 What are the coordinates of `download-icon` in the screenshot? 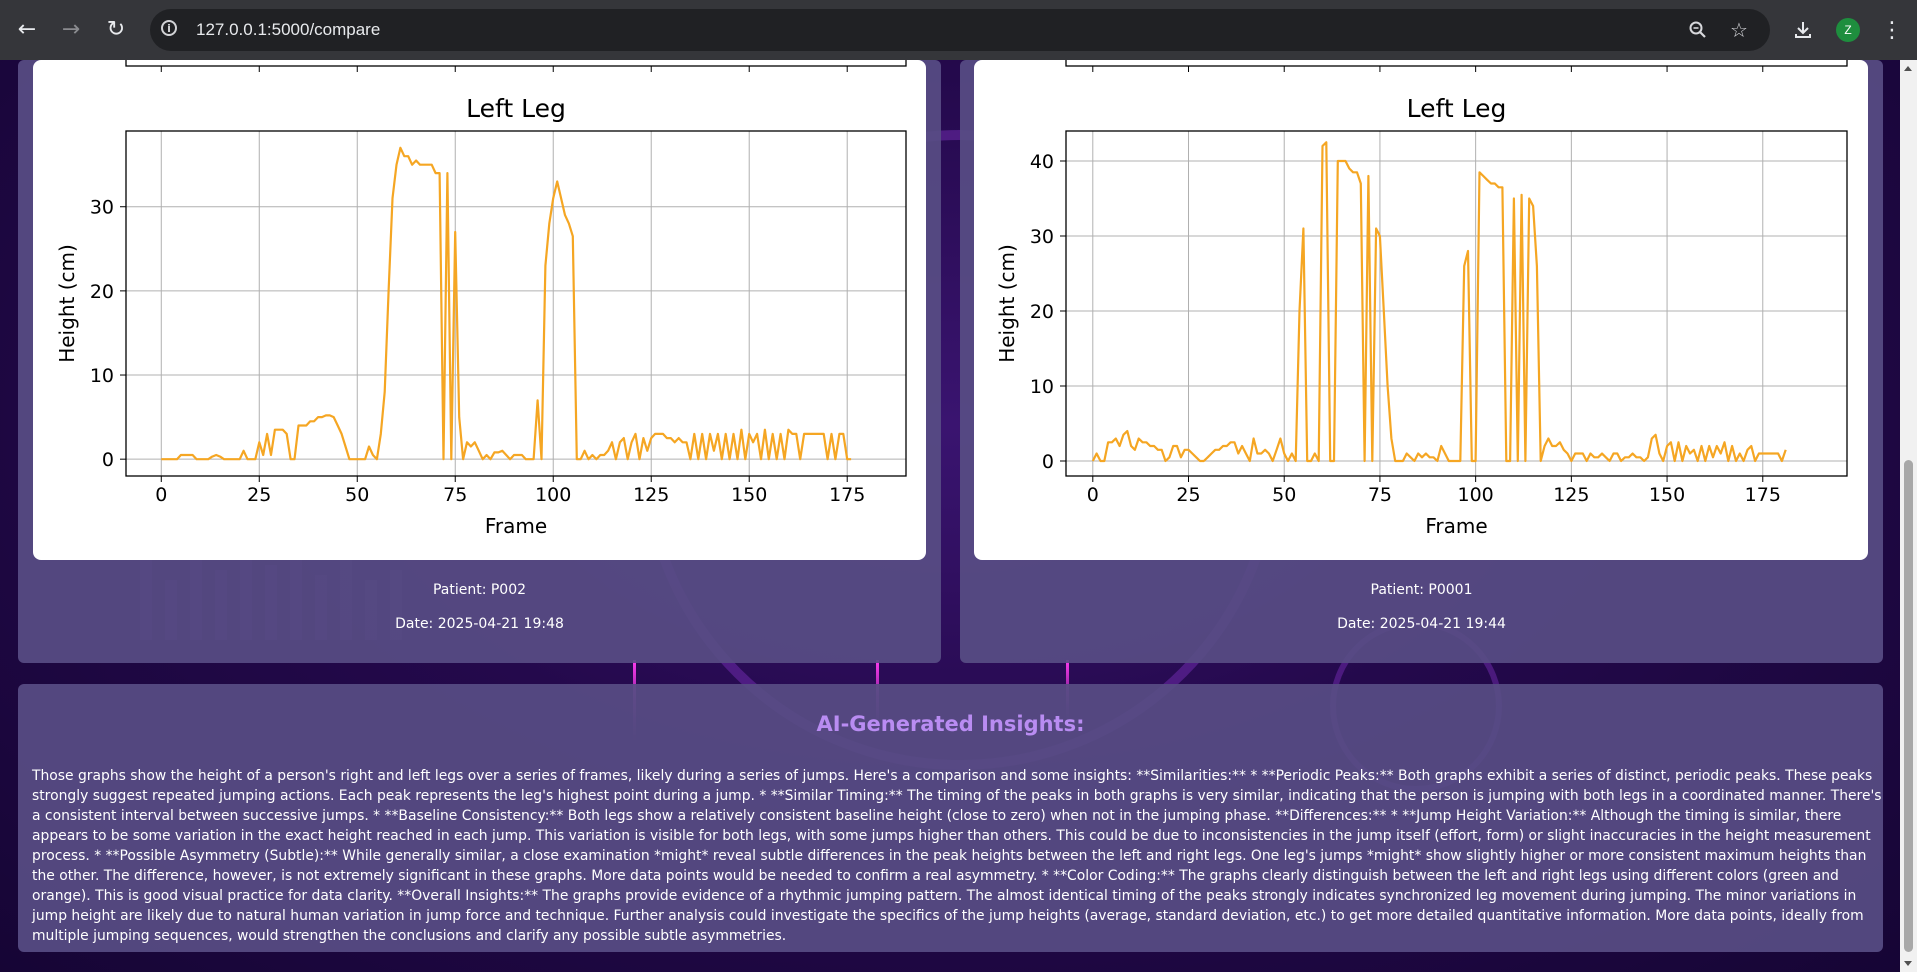 It's located at (1803, 30).